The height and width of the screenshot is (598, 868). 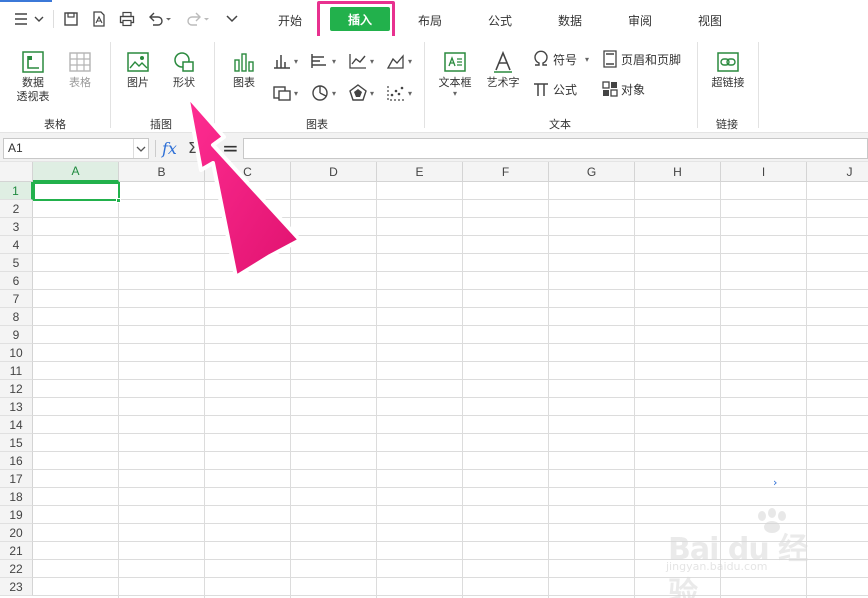 What do you see at coordinates (503, 69) in the screenshot?
I see `wordart-button: 艺术字` at bounding box center [503, 69].